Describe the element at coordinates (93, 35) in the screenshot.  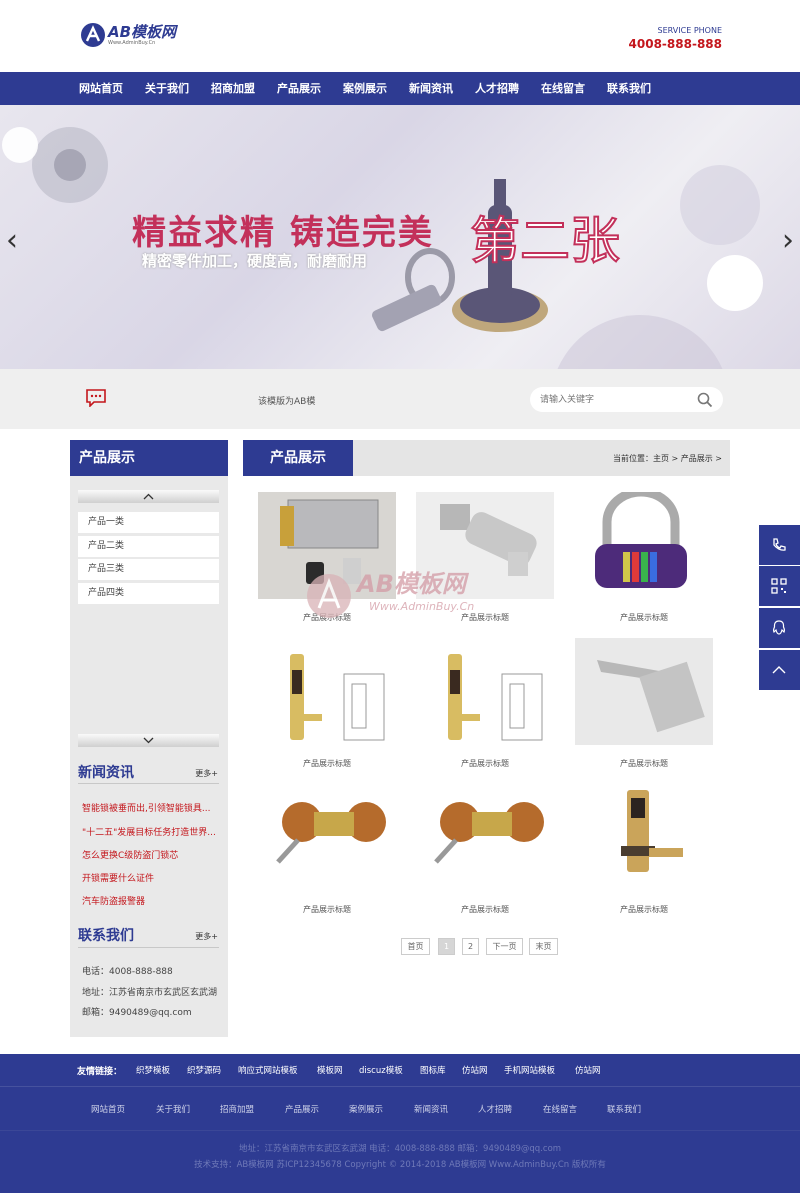
I see `logo-icon` at that location.